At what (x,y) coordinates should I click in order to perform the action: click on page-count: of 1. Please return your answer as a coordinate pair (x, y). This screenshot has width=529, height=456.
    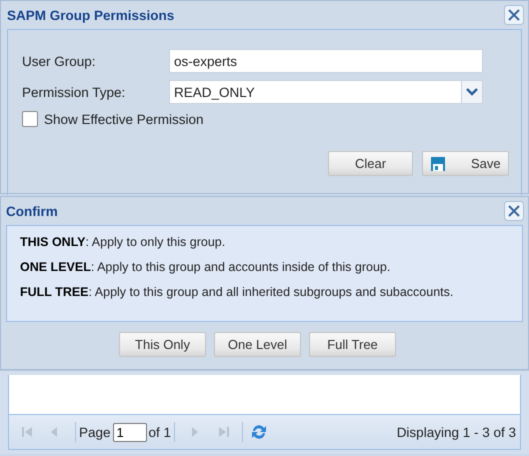
    Looking at the image, I should click on (160, 432).